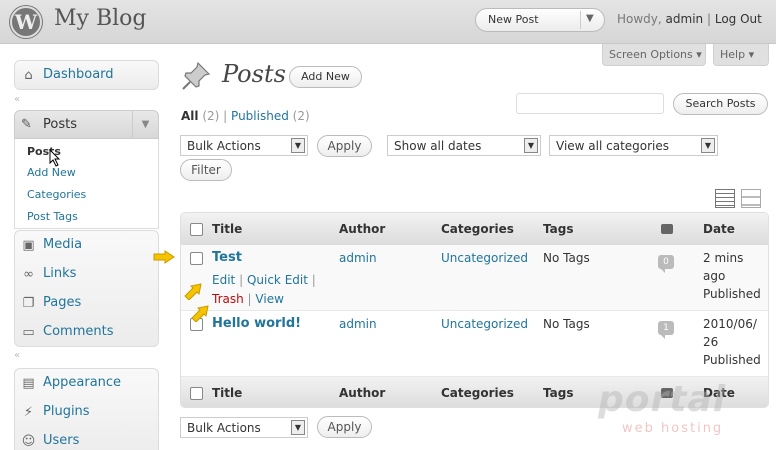  What do you see at coordinates (86, 303) in the screenshot?
I see `sidebar-item-pages: ❐ Pages` at bounding box center [86, 303].